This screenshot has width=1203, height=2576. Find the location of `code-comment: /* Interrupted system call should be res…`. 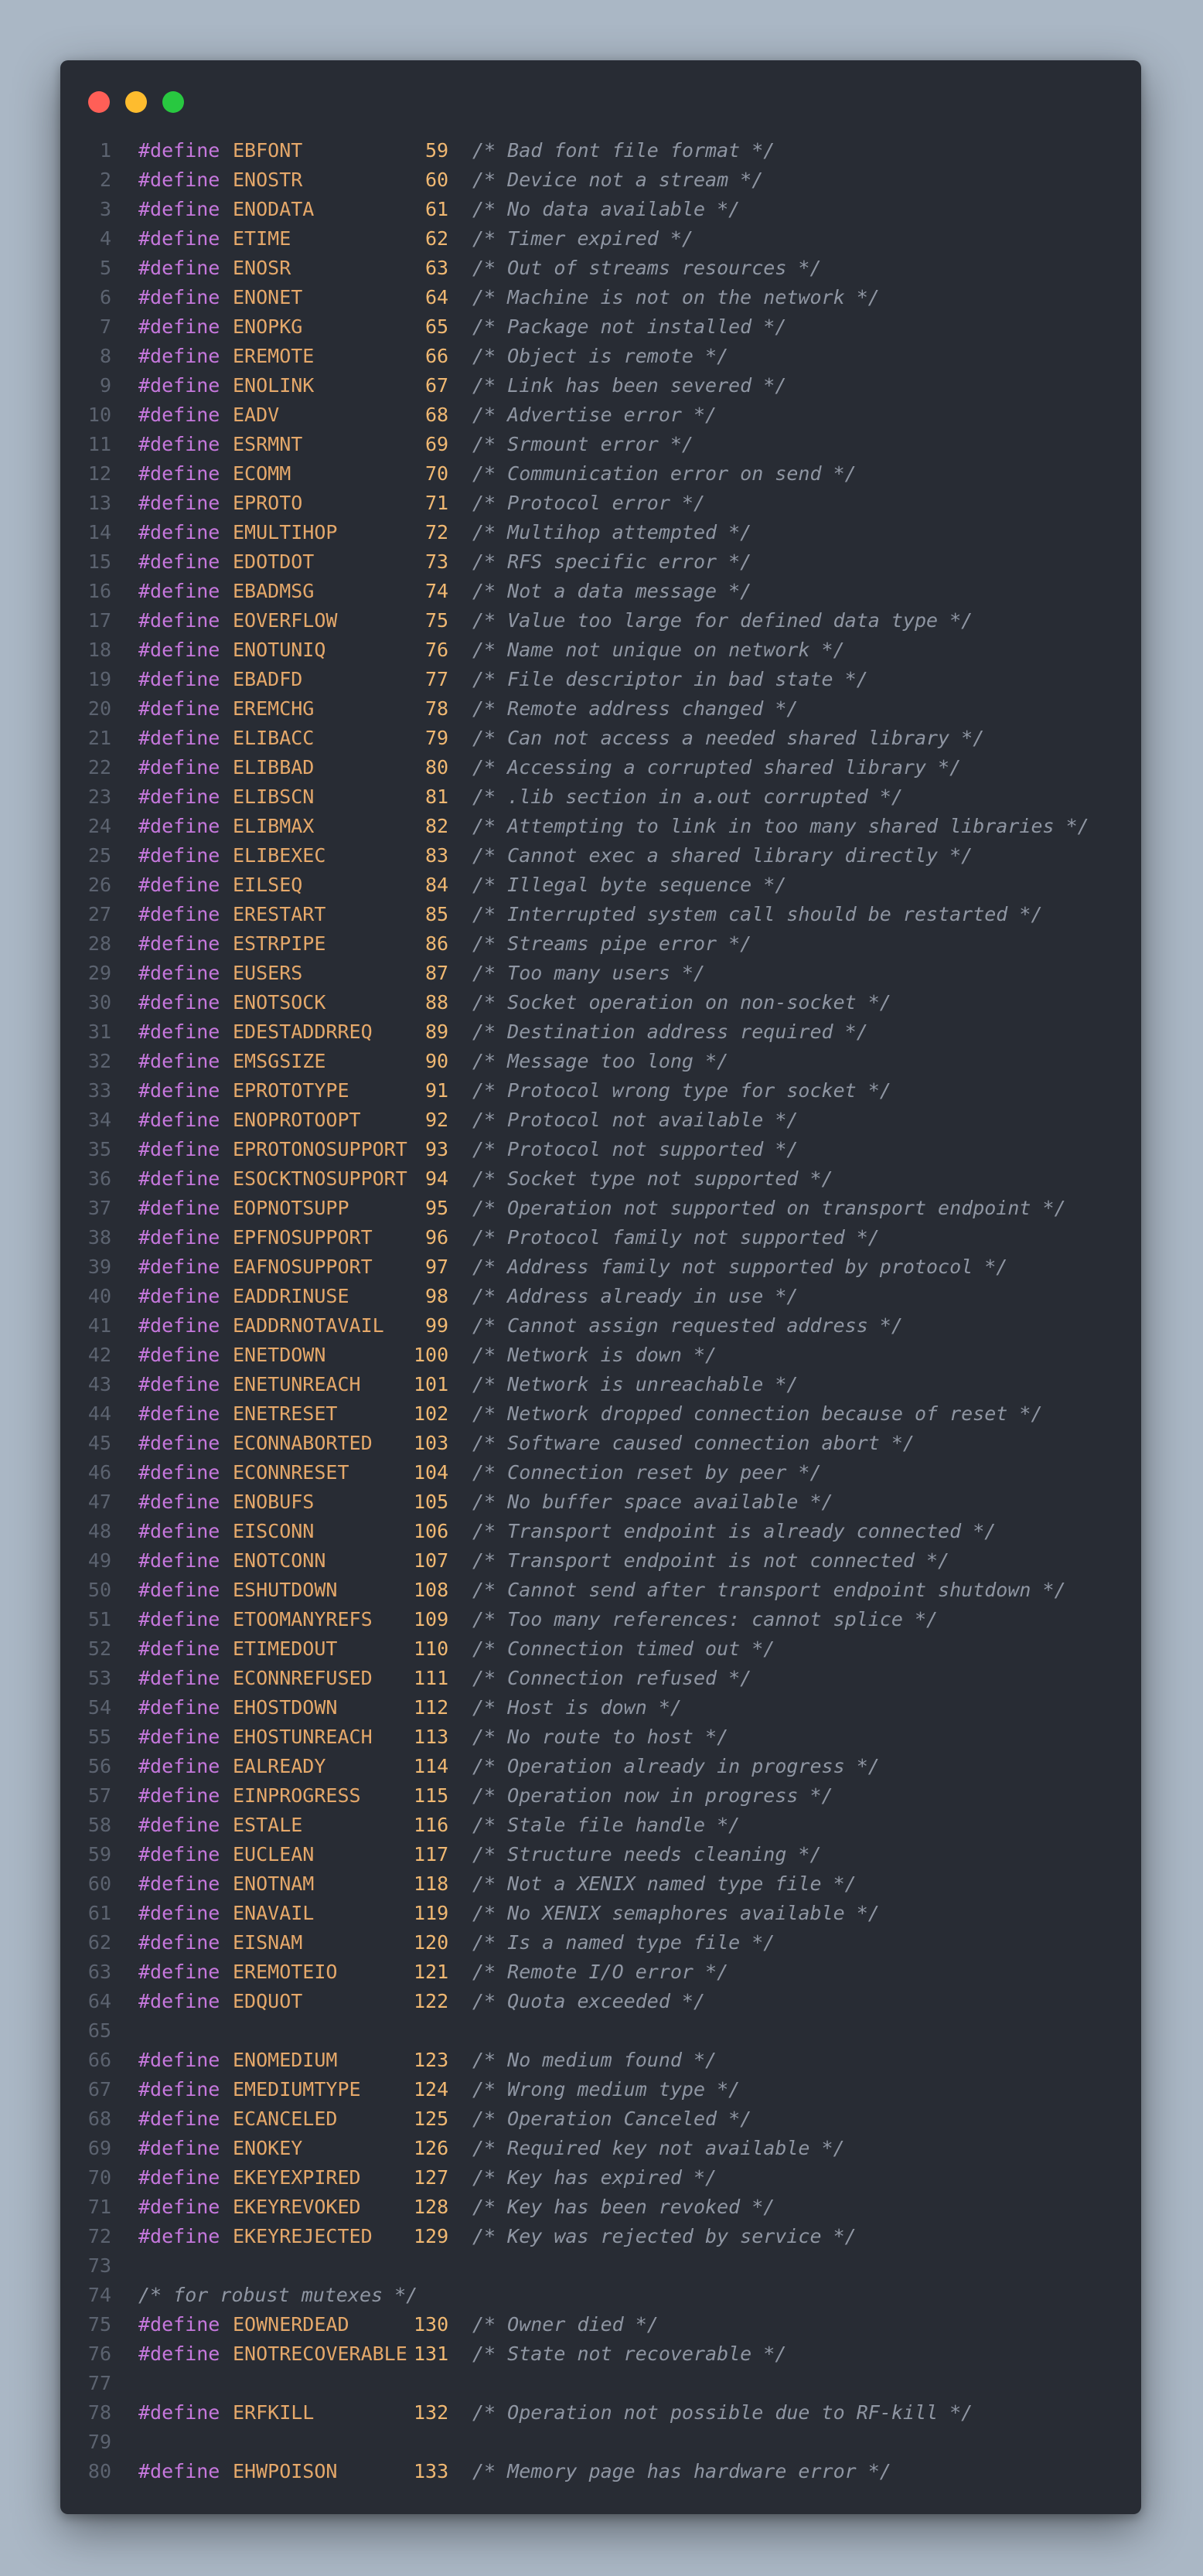

code-comment: /* Interrupted system call should be res… is located at coordinates (757, 914).